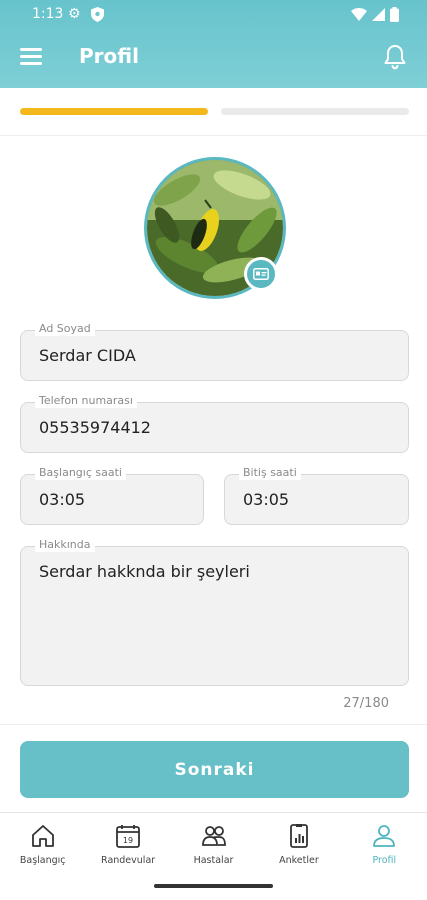 Image resolution: width=427 pixels, height=900 pixels. Describe the element at coordinates (112, 495) in the screenshot. I see `start-time-field: Başlangıç saati 03:05` at that location.